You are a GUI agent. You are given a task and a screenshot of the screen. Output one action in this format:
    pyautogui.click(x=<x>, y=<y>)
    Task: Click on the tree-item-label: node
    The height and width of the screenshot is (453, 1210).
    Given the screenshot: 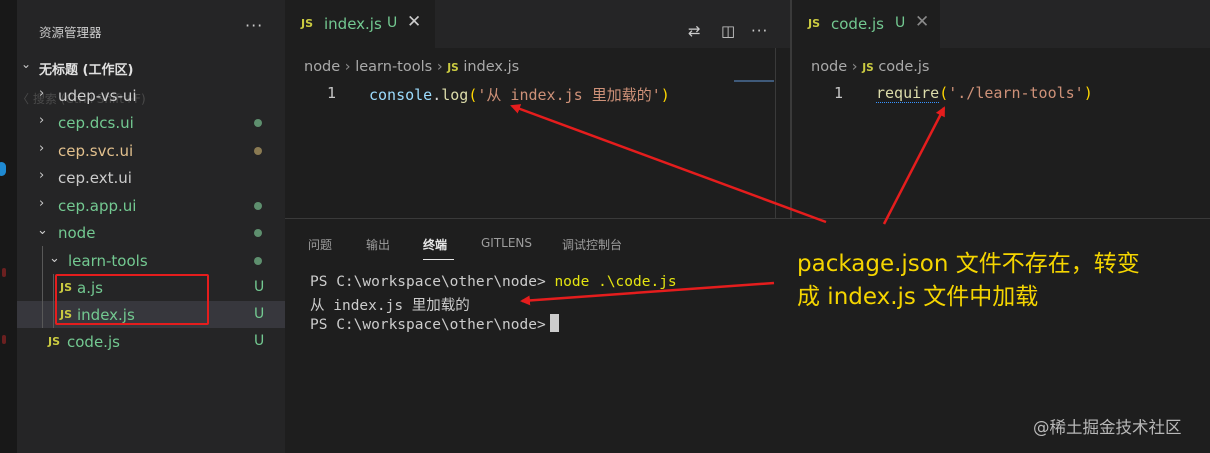 What is the action you would take?
    pyautogui.click(x=77, y=233)
    